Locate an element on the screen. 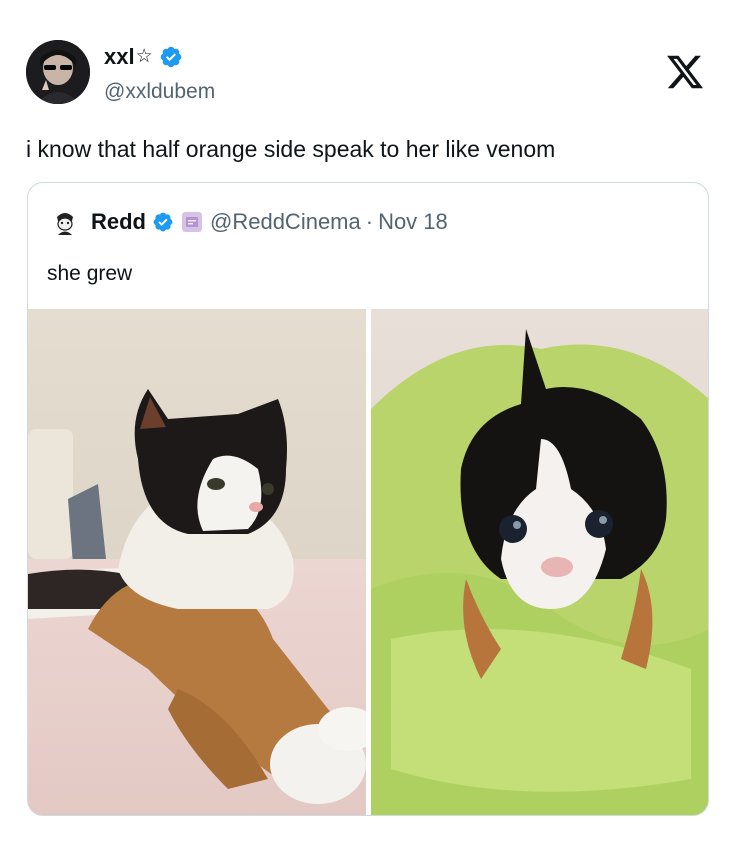 This screenshot has width=735, height=853. quote-avatar is located at coordinates (65, 222).